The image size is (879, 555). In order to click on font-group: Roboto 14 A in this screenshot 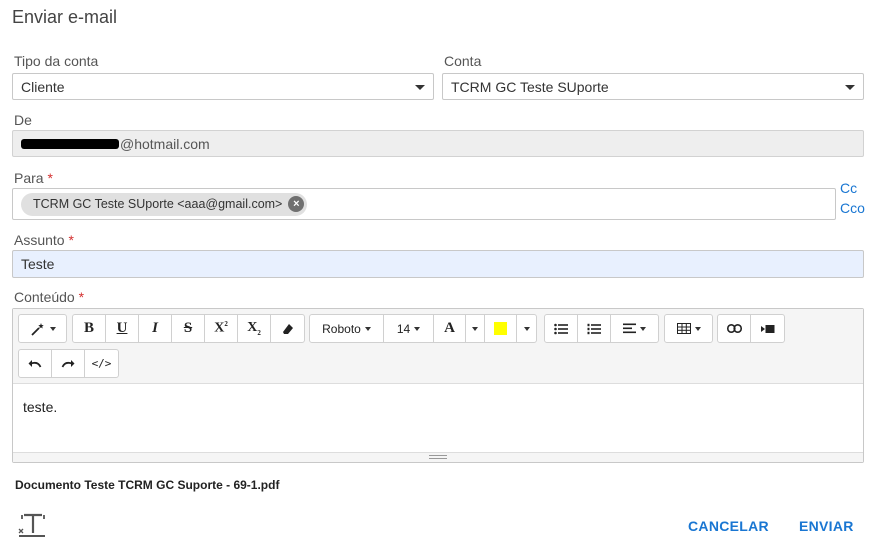, I will do `click(423, 328)`.